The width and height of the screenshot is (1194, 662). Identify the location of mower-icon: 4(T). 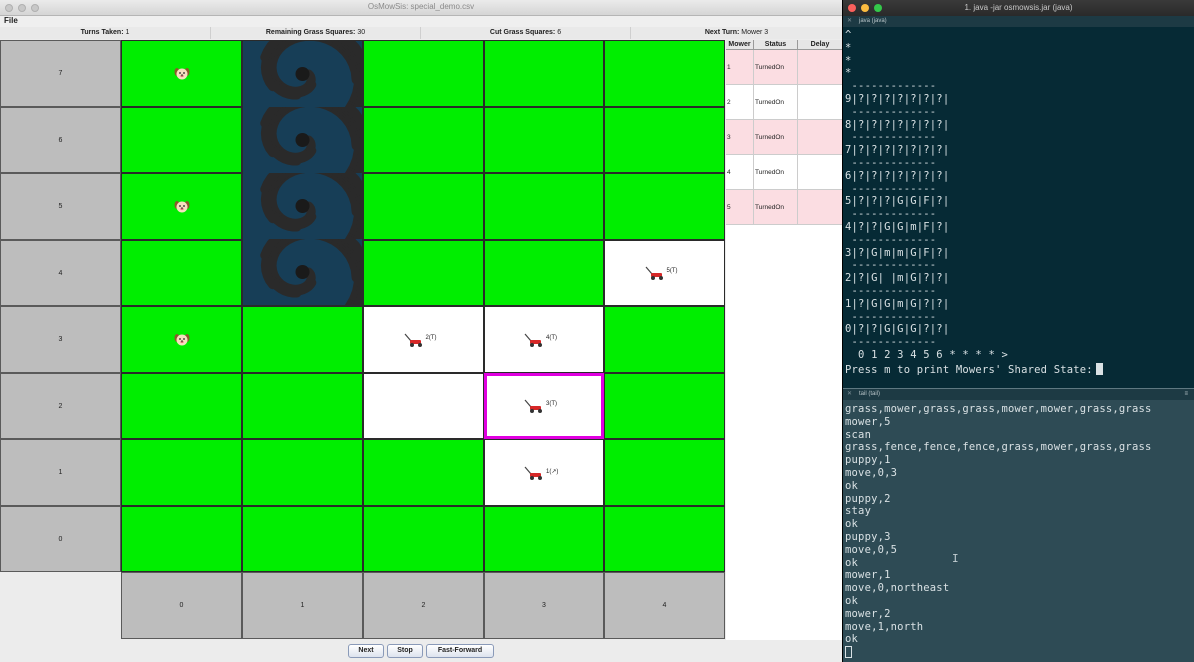
(546, 340).